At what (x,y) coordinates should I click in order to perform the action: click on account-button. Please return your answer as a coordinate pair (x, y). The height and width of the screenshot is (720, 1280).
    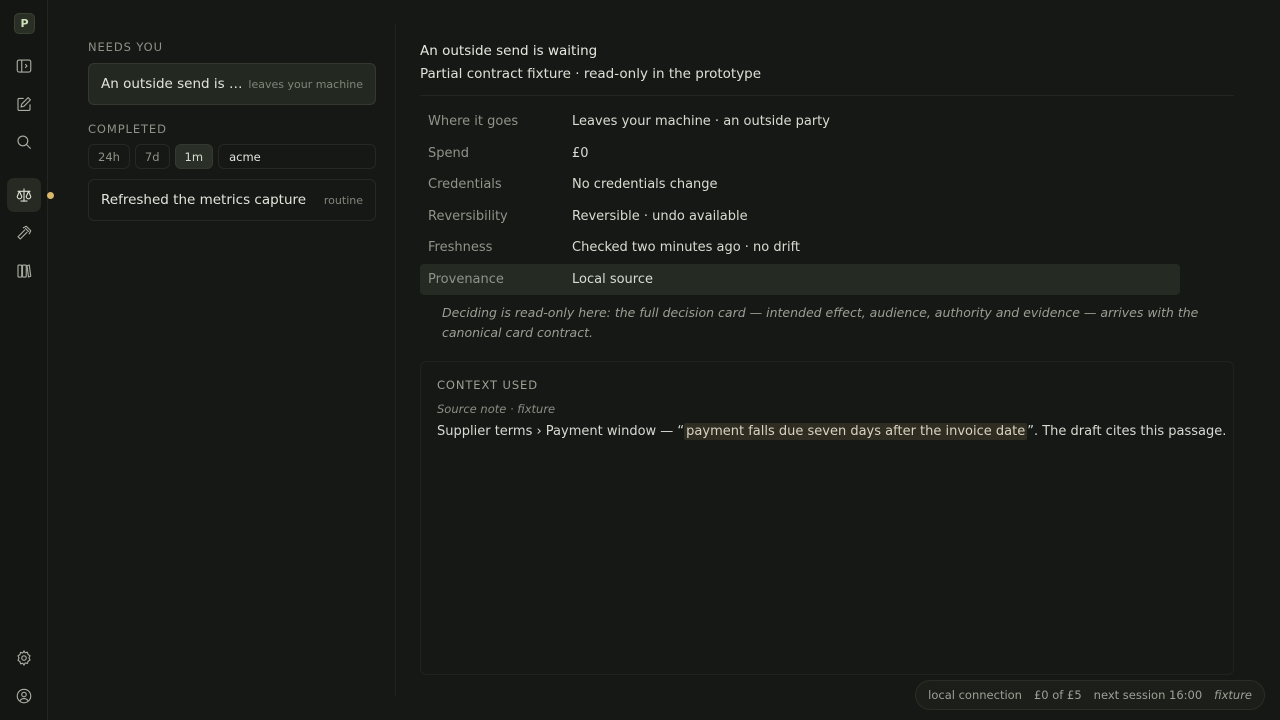
    Looking at the image, I should click on (24, 696).